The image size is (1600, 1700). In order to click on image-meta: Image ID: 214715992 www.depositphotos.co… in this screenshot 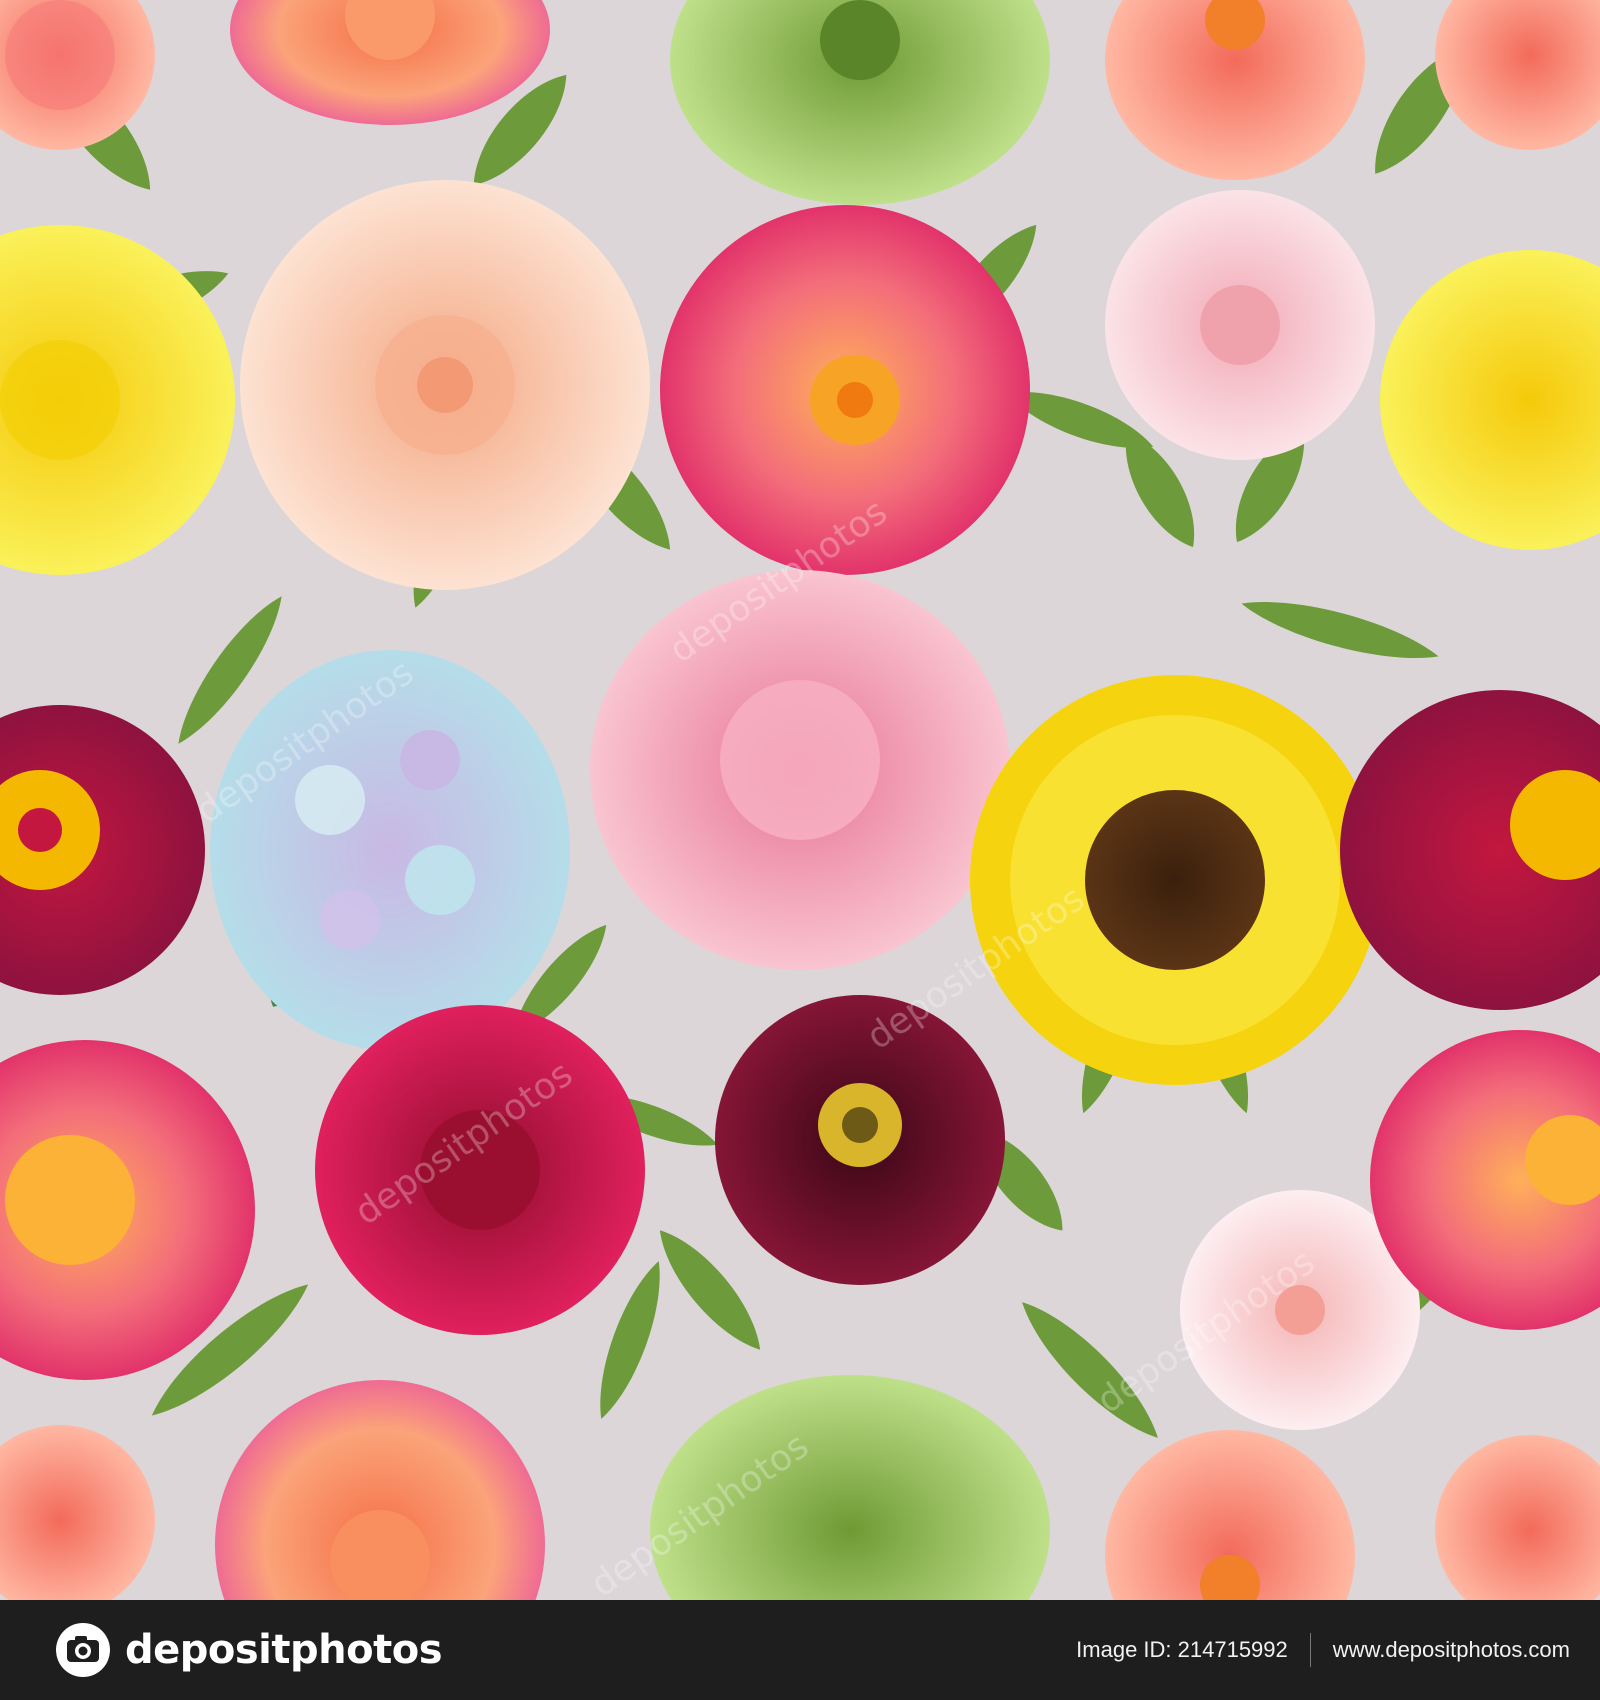, I will do `click(1323, 1650)`.